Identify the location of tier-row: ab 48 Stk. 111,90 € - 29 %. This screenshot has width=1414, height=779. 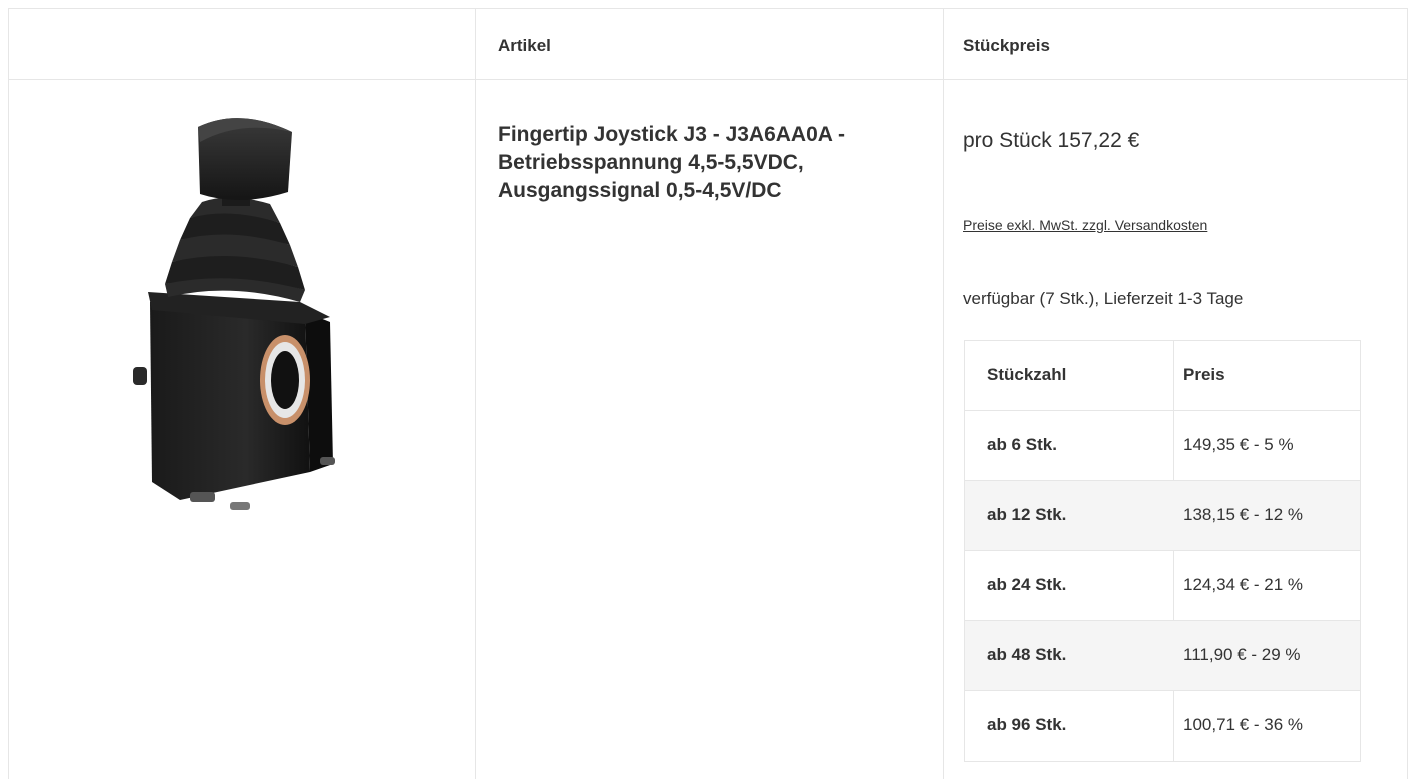
(1162, 656).